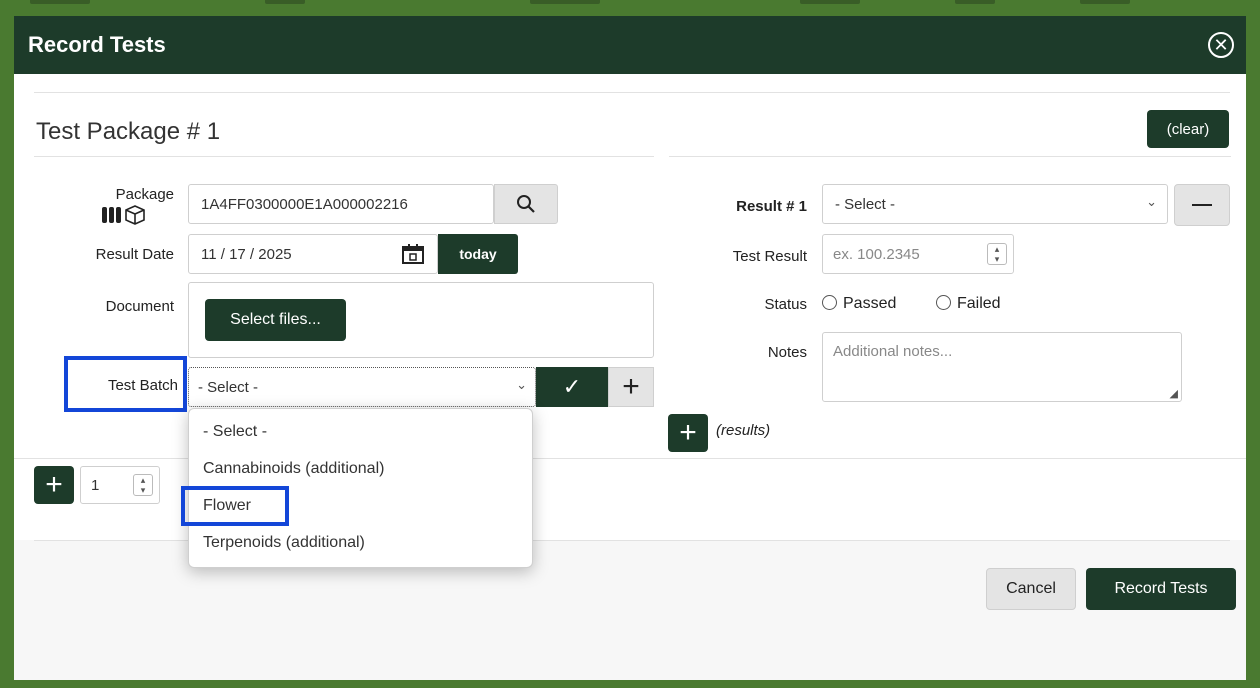  I want to click on search-button, so click(526, 204).